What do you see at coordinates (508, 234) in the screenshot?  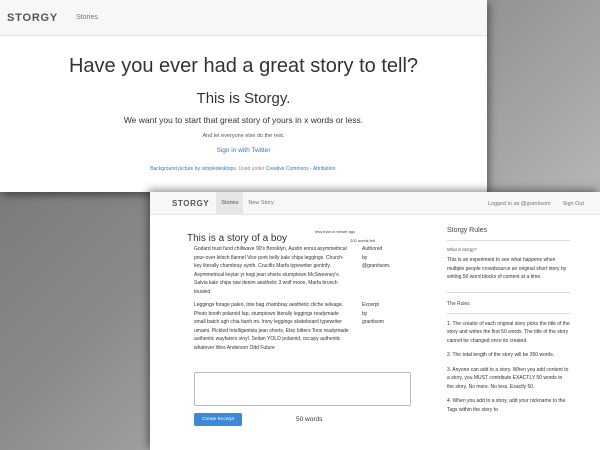 I see `sidebar-title: Storgy Rules` at bounding box center [508, 234].